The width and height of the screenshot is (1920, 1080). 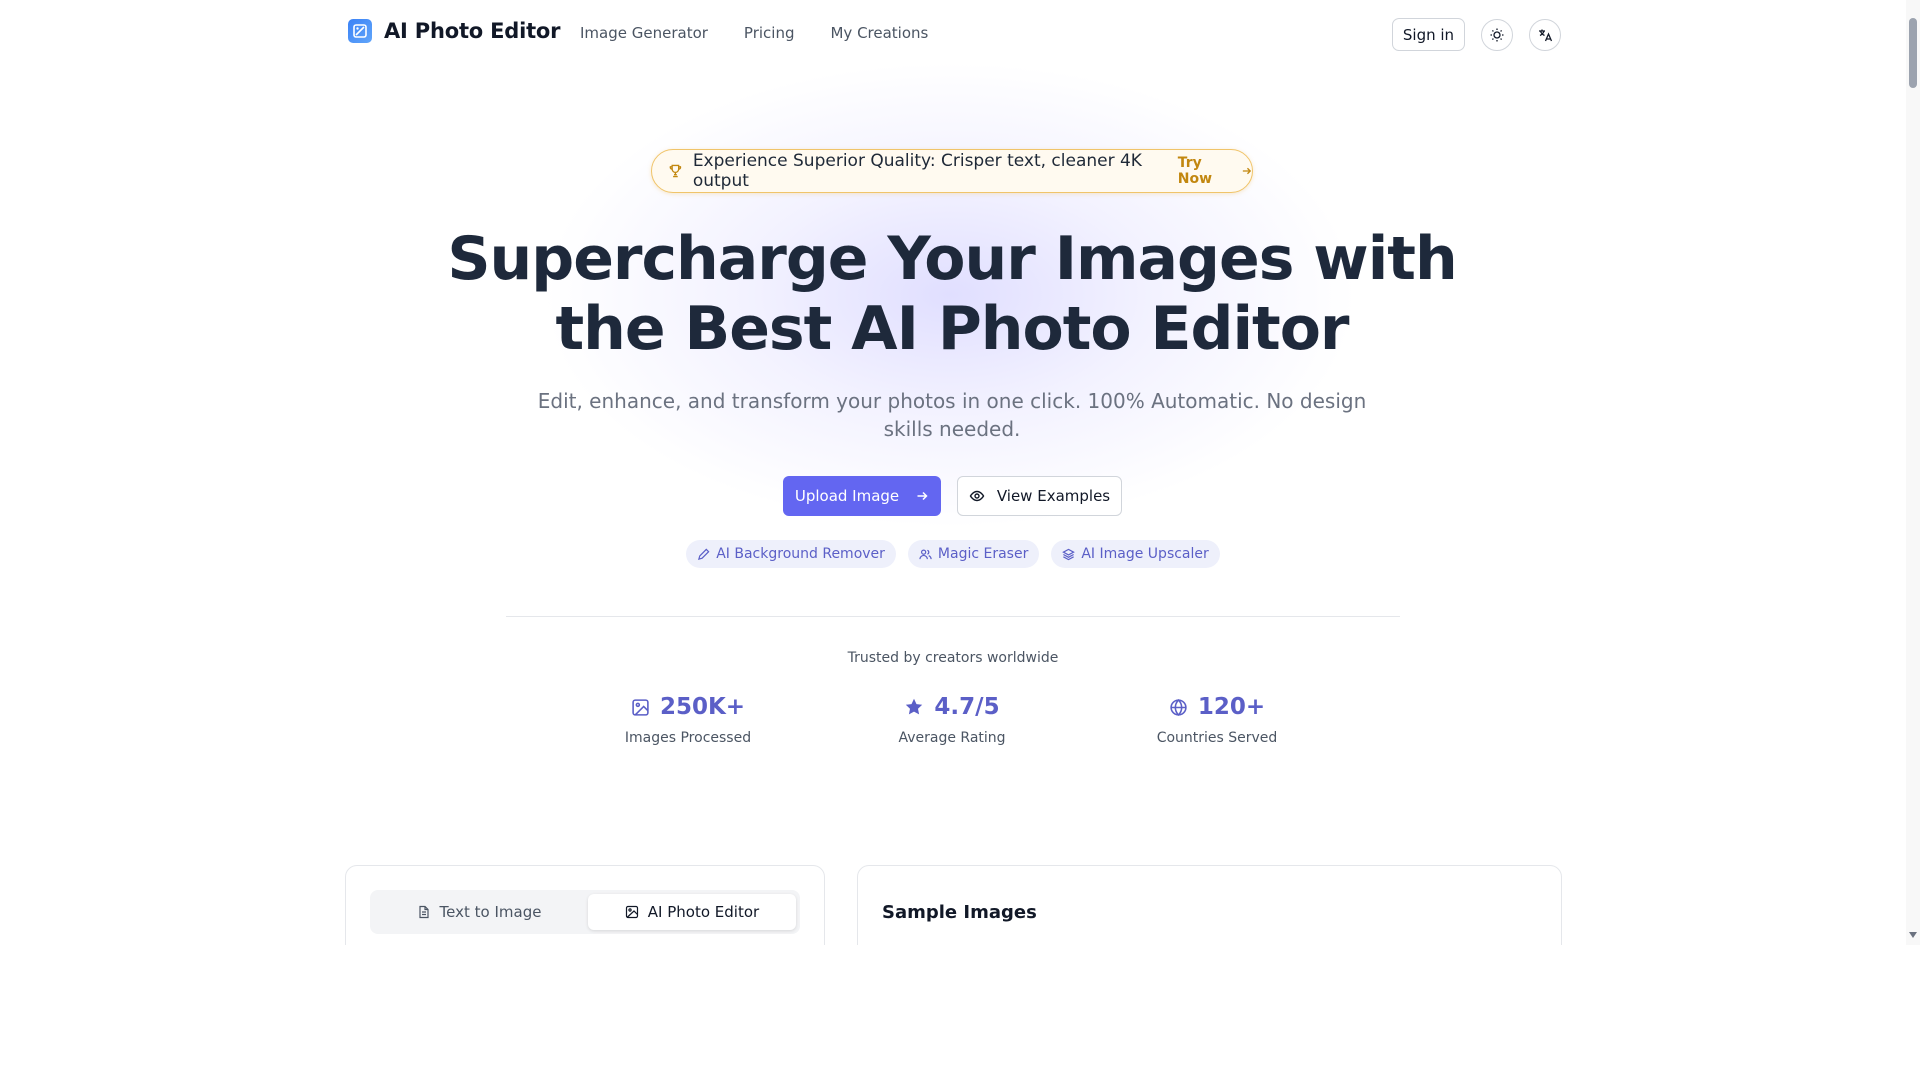 I want to click on section-divider, so click(x=953, y=616).